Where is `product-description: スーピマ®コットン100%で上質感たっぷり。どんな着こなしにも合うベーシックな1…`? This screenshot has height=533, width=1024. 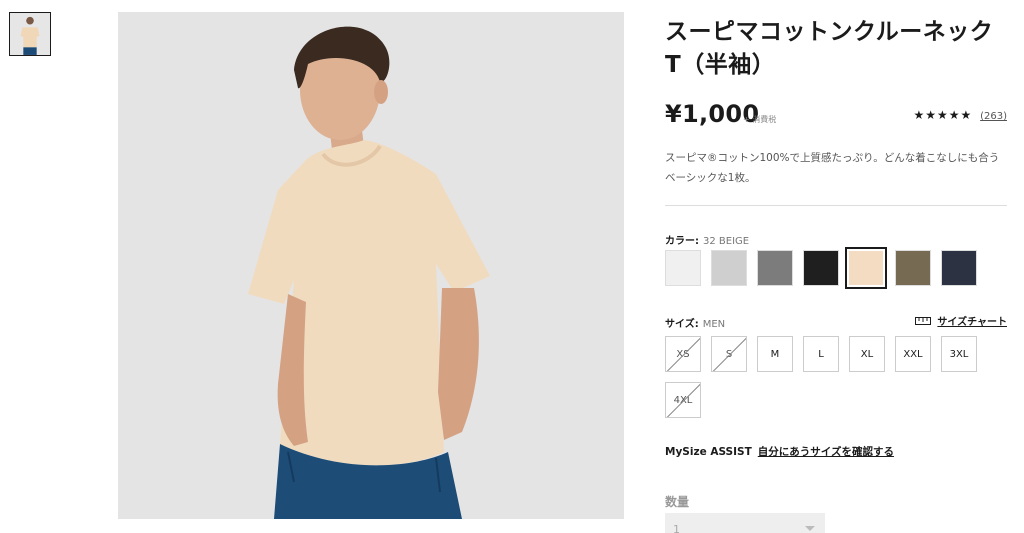 product-description: スーピマ®コットン100%で上質感たっぷり。どんな着こなしにも合うベーシックな1… is located at coordinates (832, 168).